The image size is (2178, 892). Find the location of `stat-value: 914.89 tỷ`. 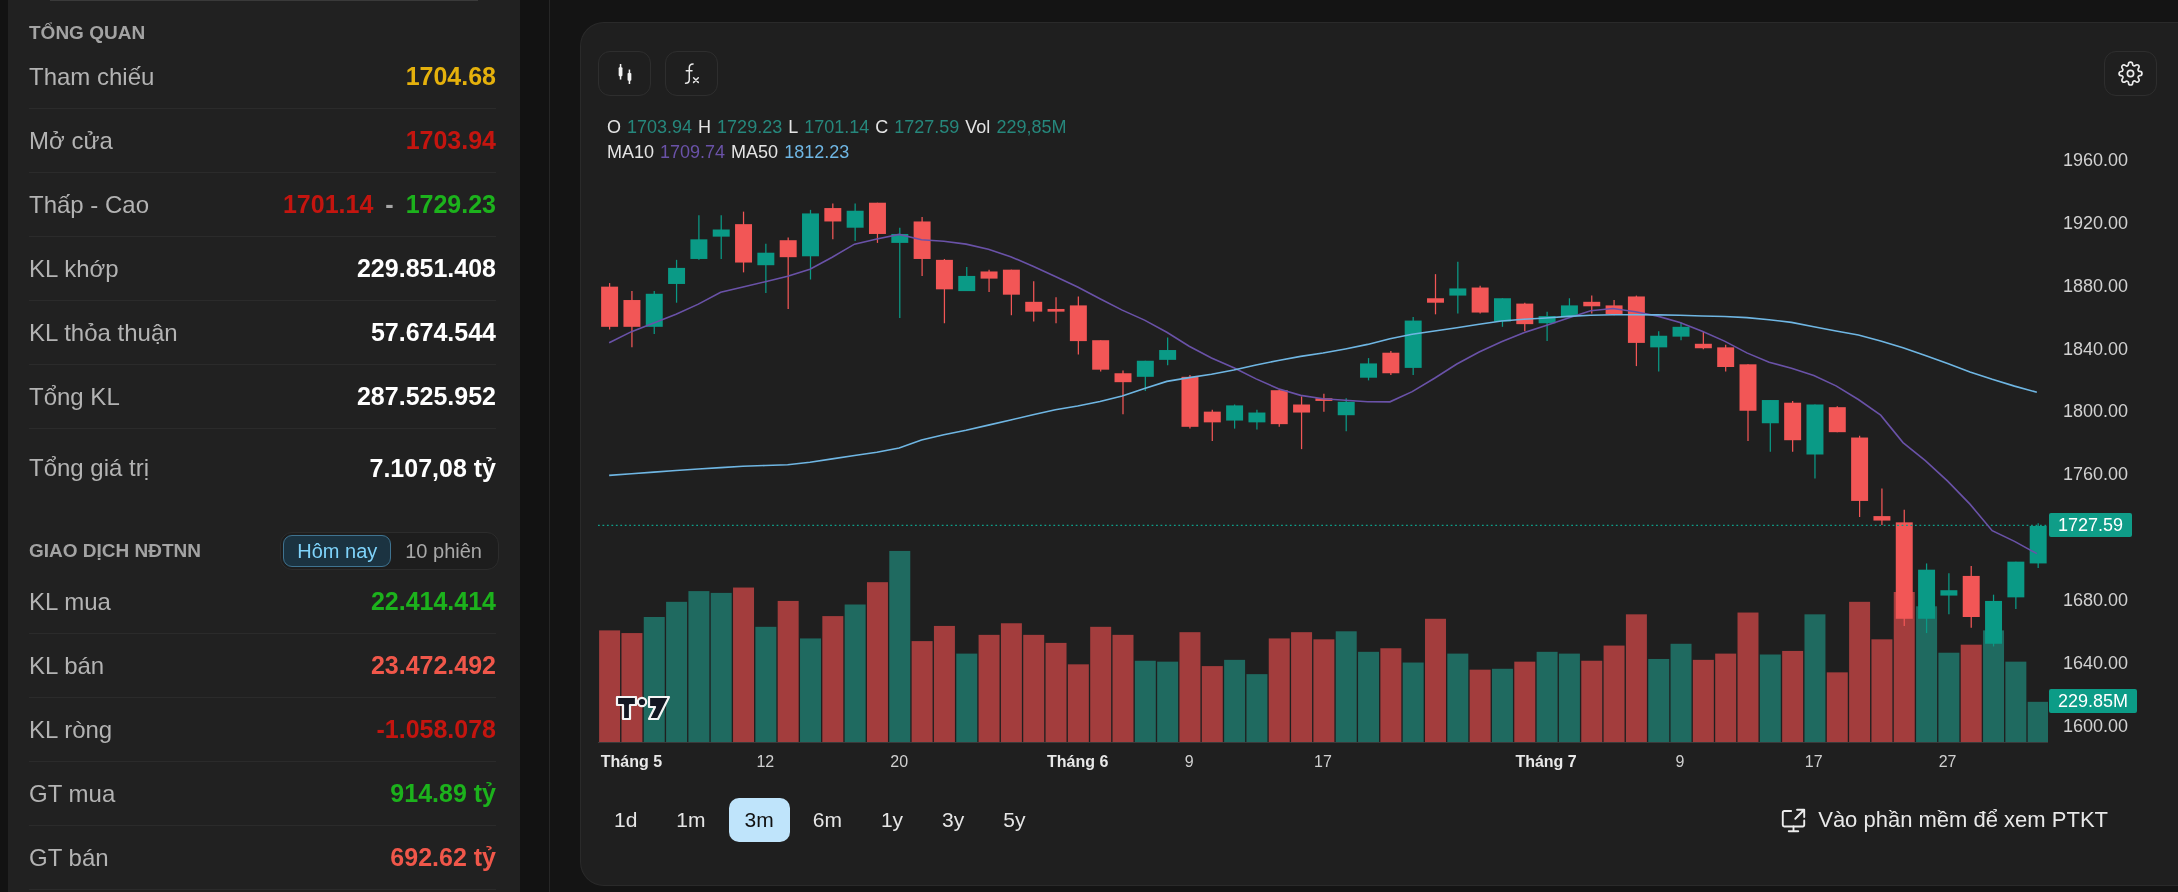

stat-value: 914.89 tỷ is located at coordinates (443, 793).